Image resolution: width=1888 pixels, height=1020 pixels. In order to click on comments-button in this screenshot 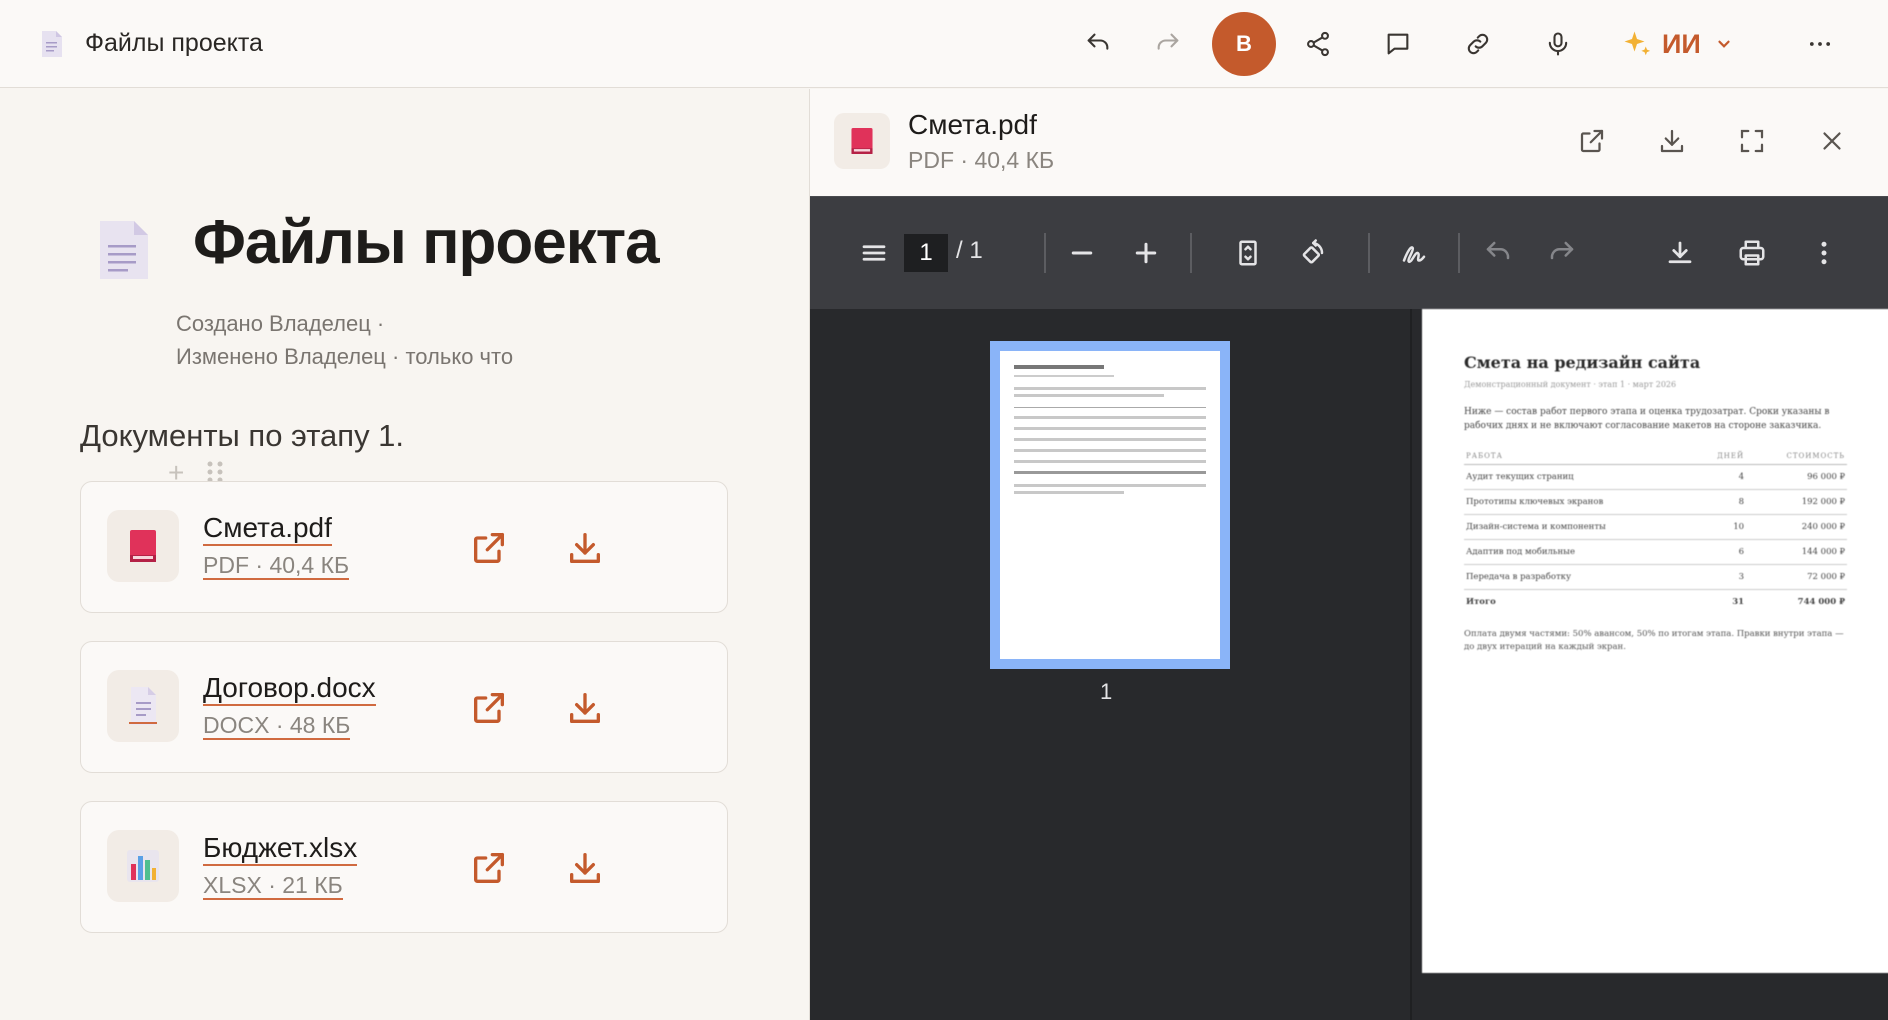, I will do `click(1398, 44)`.